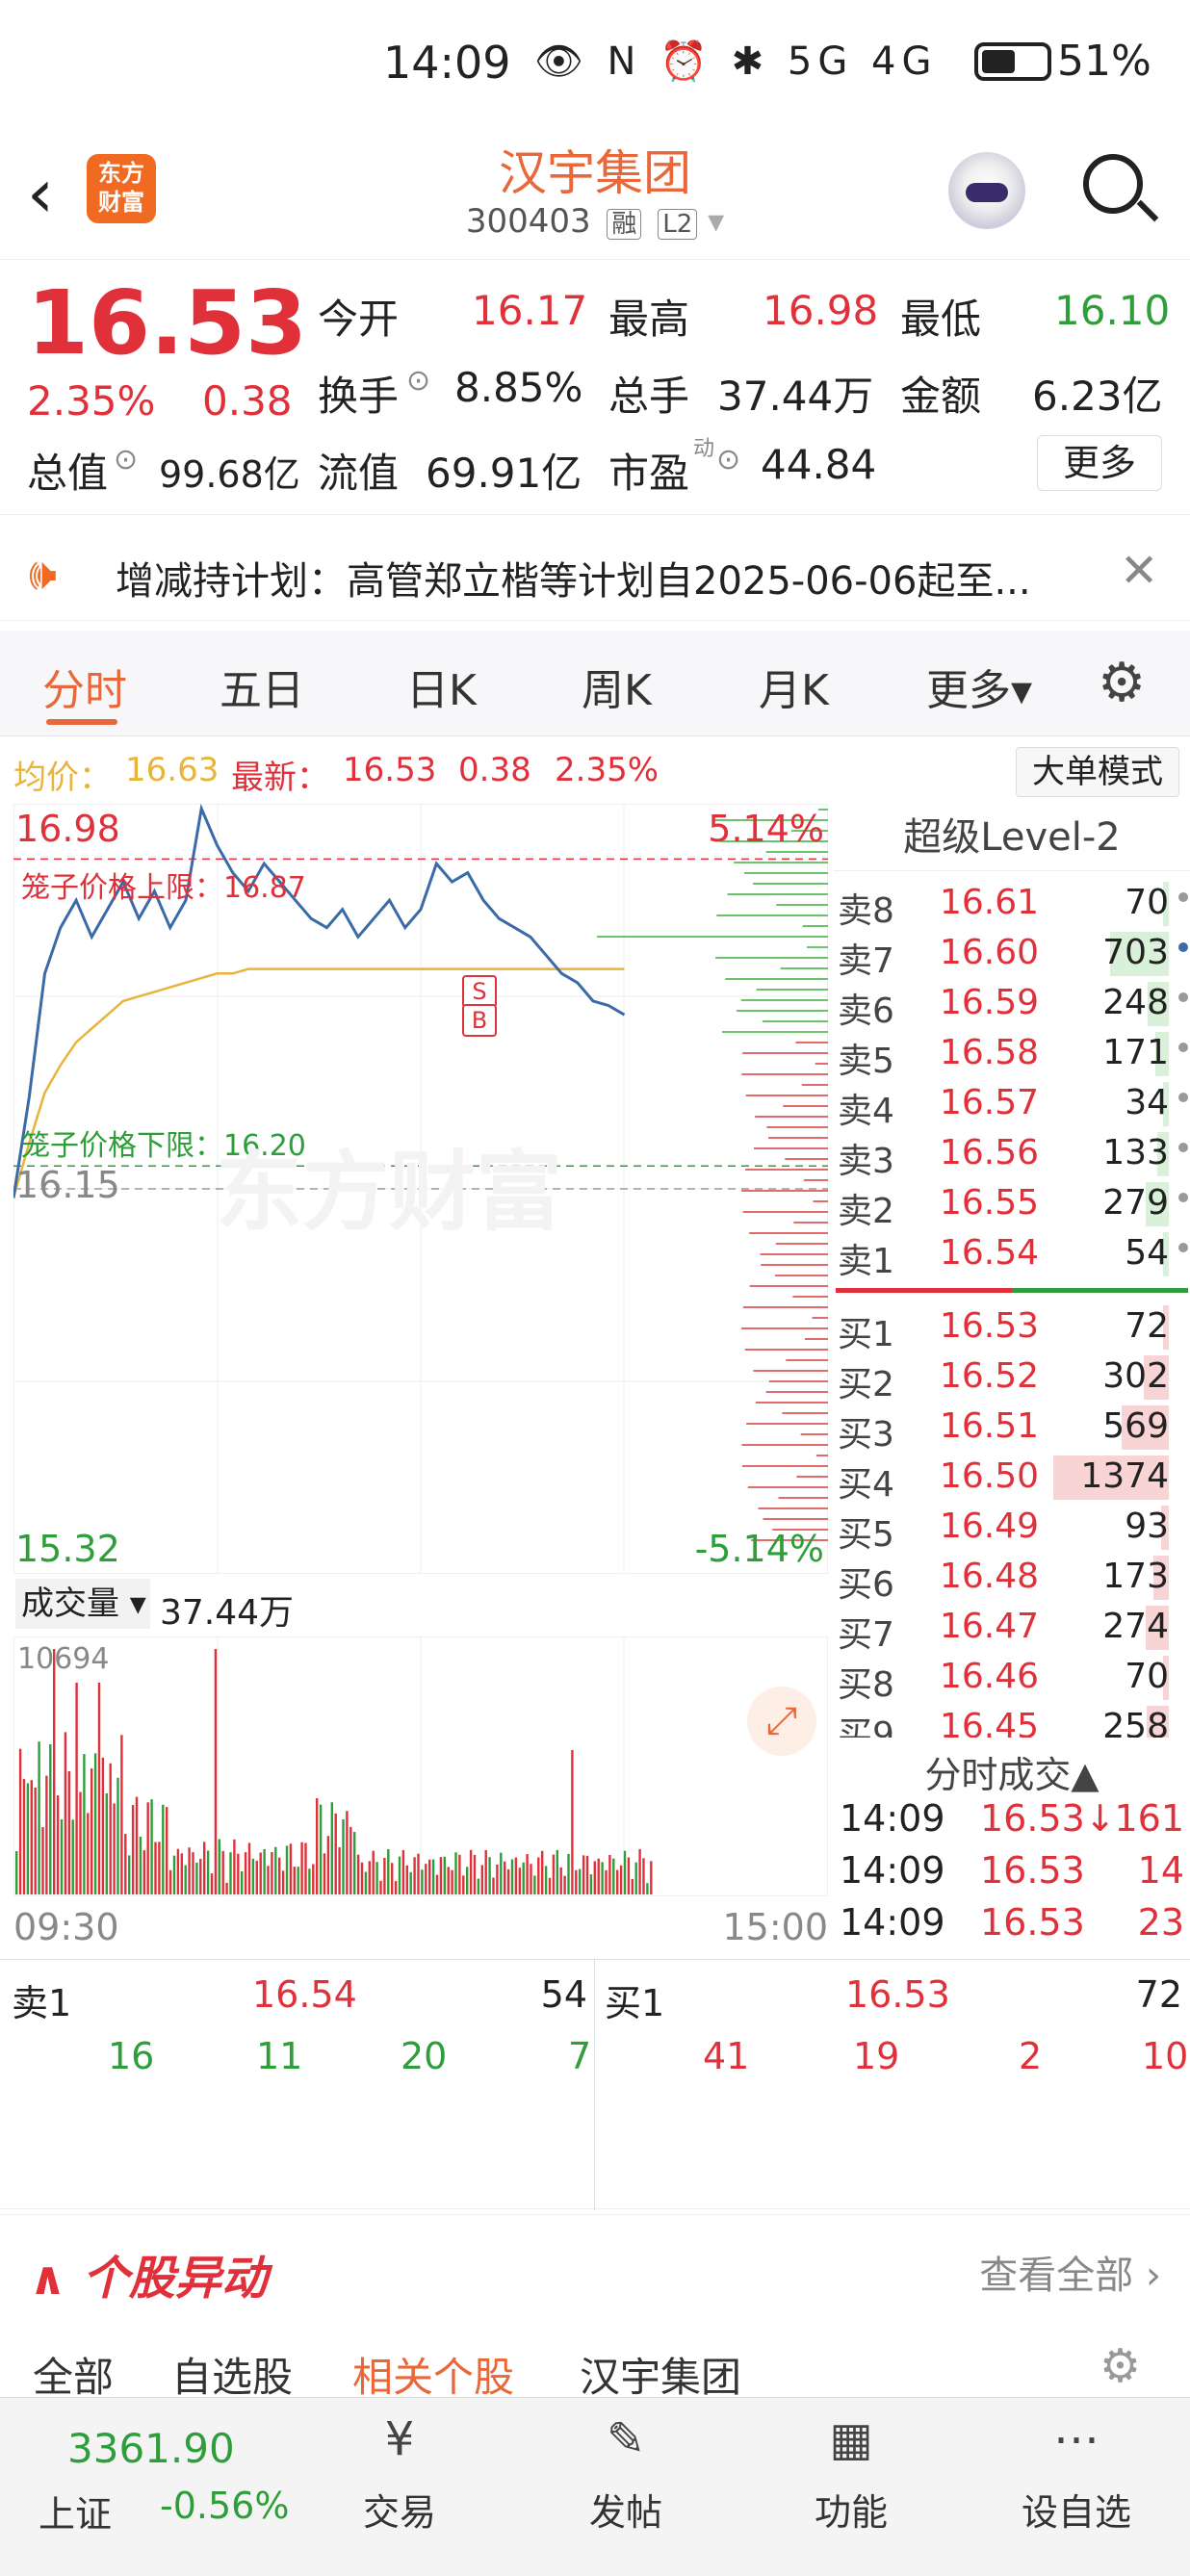  I want to click on tab-daily-k: 日K, so click(442, 687).